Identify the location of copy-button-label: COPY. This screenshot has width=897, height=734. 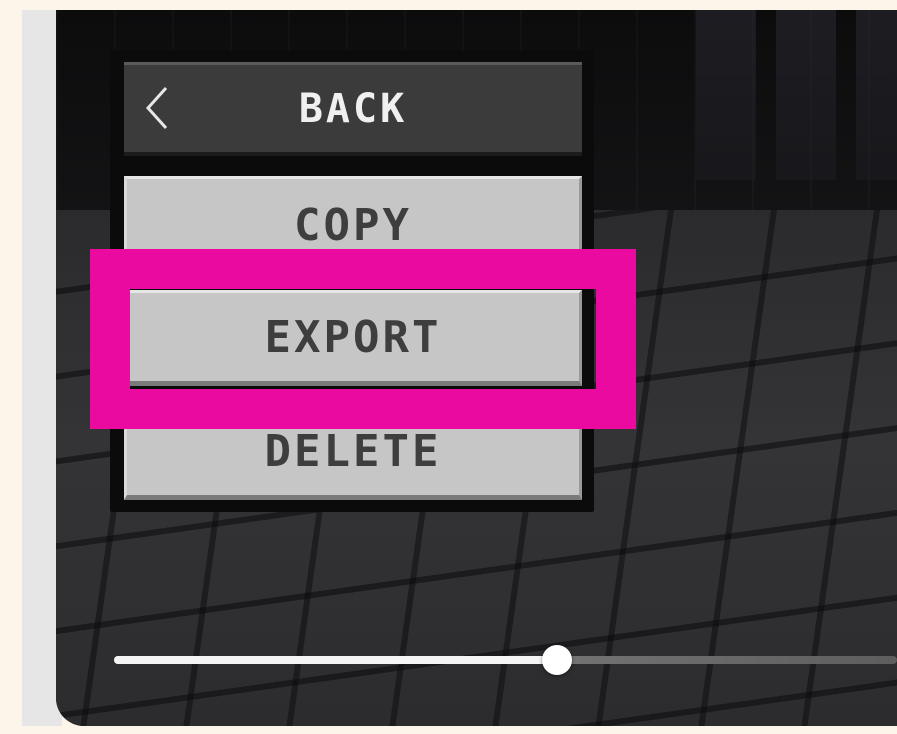
(353, 225).